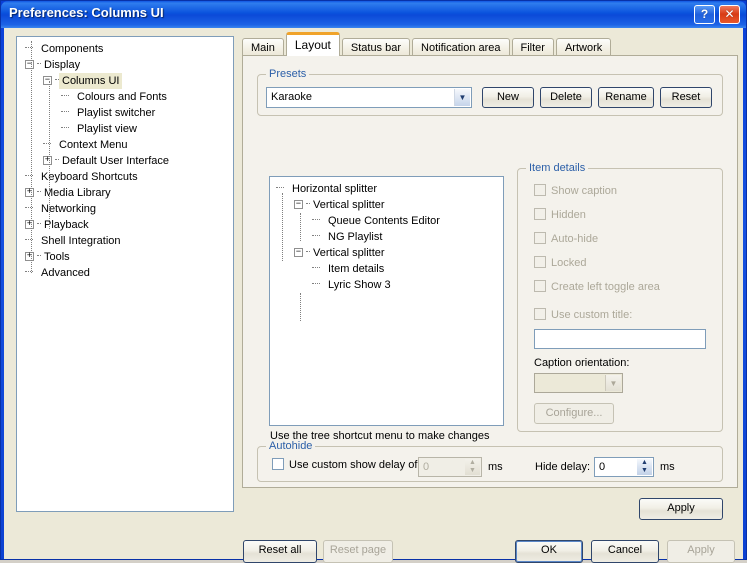 This screenshot has width=747, height=563. What do you see at coordinates (369, 97) in the screenshot?
I see `preset-select: Karaoke ▼` at bounding box center [369, 97].